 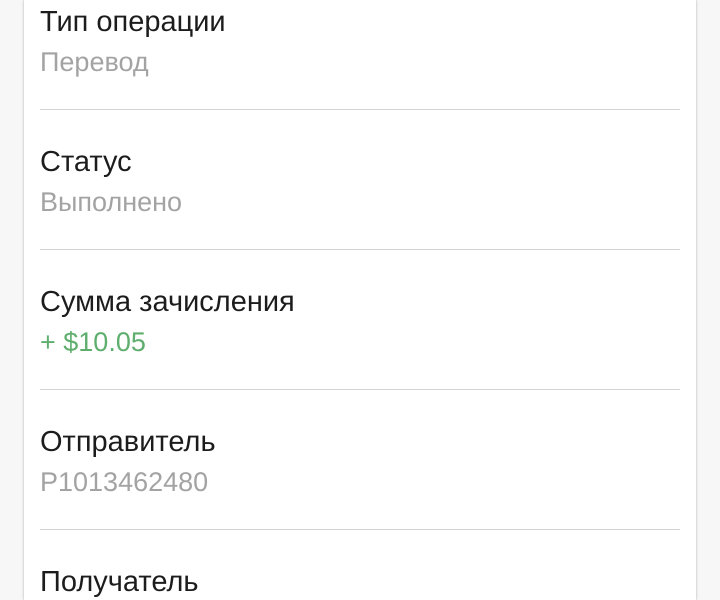 I want to click on field-label: Получатель, so click(x=119, y=582).